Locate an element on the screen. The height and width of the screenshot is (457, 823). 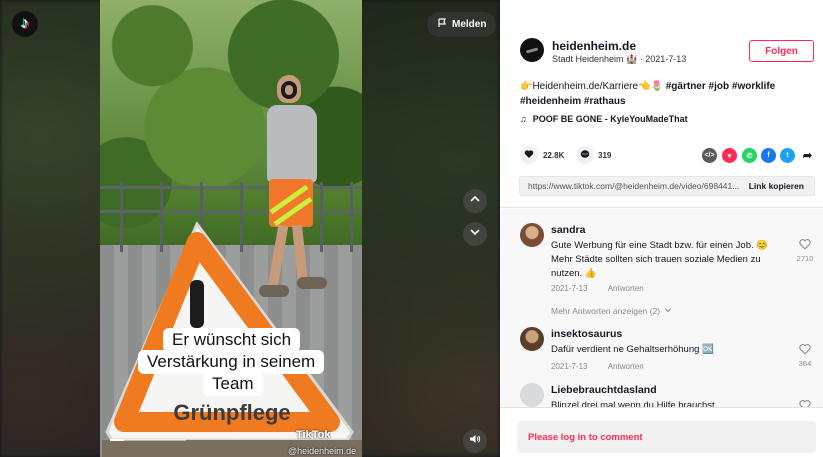
login-to-comment-button: Please log in to comment is located at coordinates (666, 437).